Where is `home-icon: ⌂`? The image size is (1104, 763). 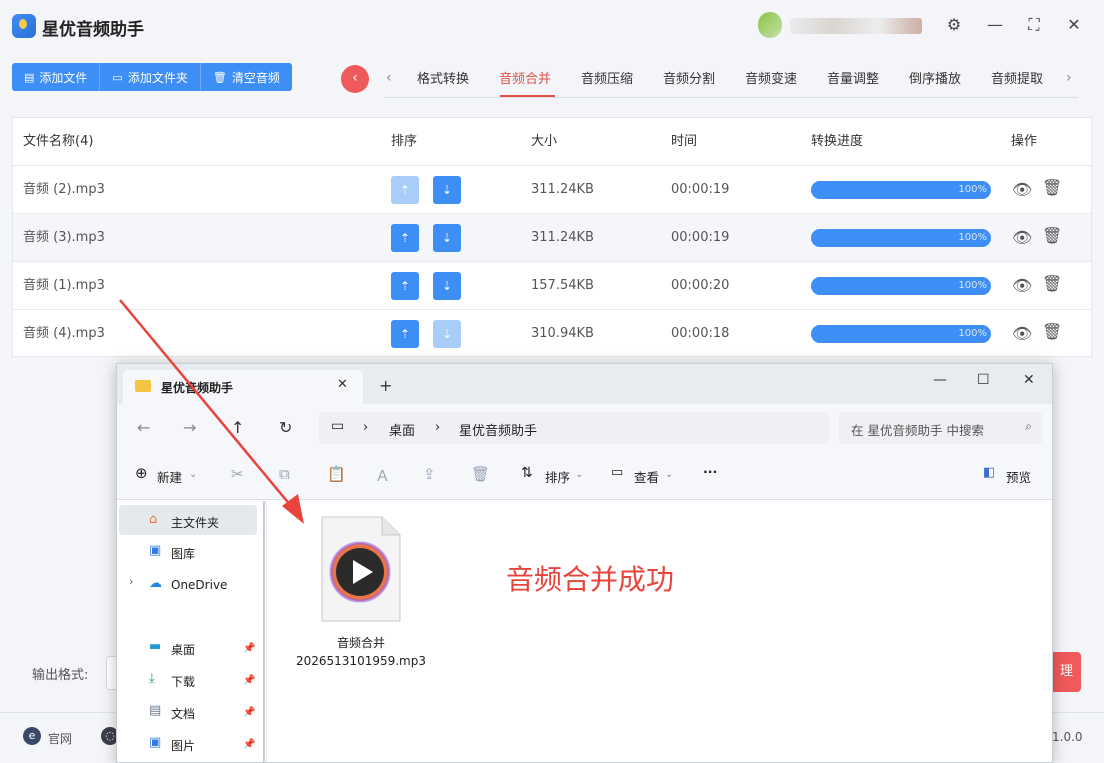 home-icon: ⌂ is located at coordinates (153, 519).